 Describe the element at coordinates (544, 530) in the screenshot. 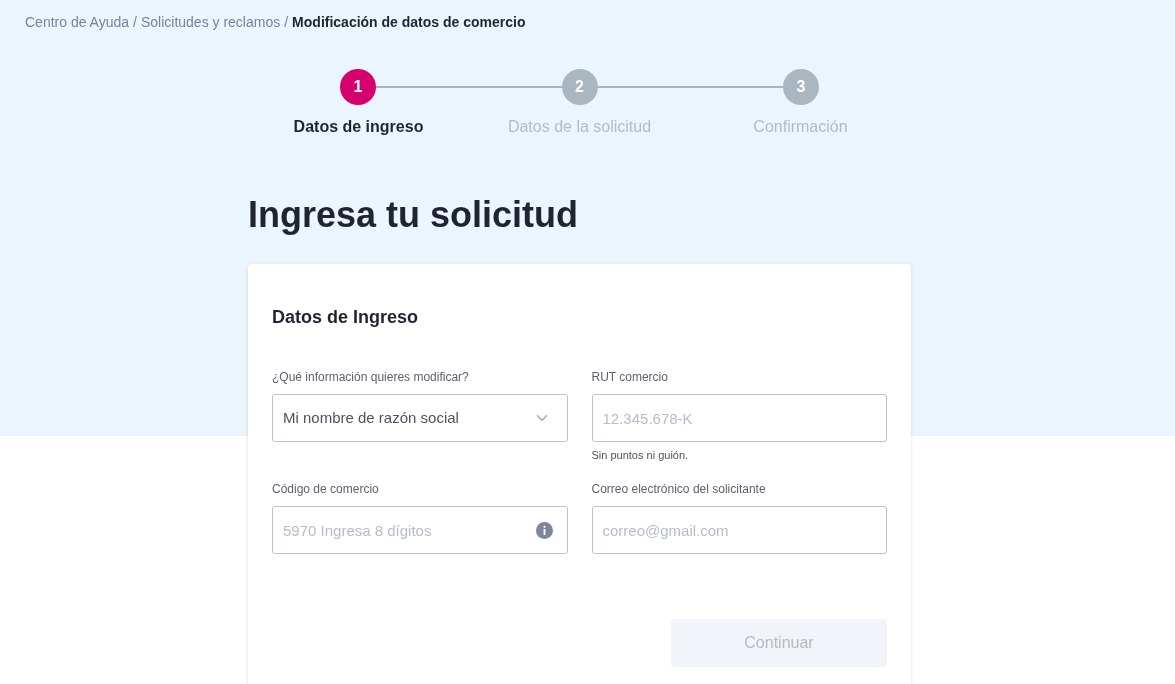

I see `info-icon` at that location.